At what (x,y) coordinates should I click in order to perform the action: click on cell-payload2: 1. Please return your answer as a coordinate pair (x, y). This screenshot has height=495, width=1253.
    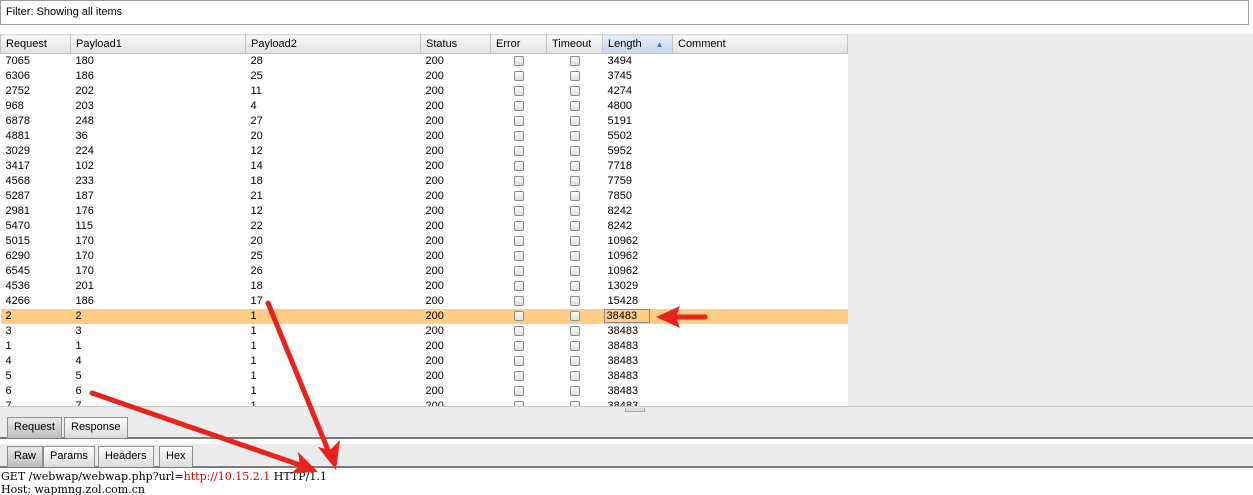
    Looking at the image, I should click on (253, 376).